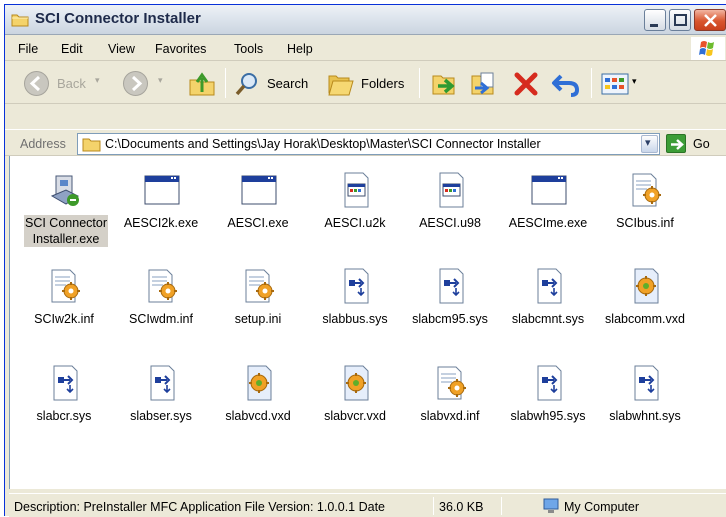 The image size is (726, 517). Describe the element at coordinates (355, 218) in the screenshot. I see `file-item: AESCI.u2k` at that location.